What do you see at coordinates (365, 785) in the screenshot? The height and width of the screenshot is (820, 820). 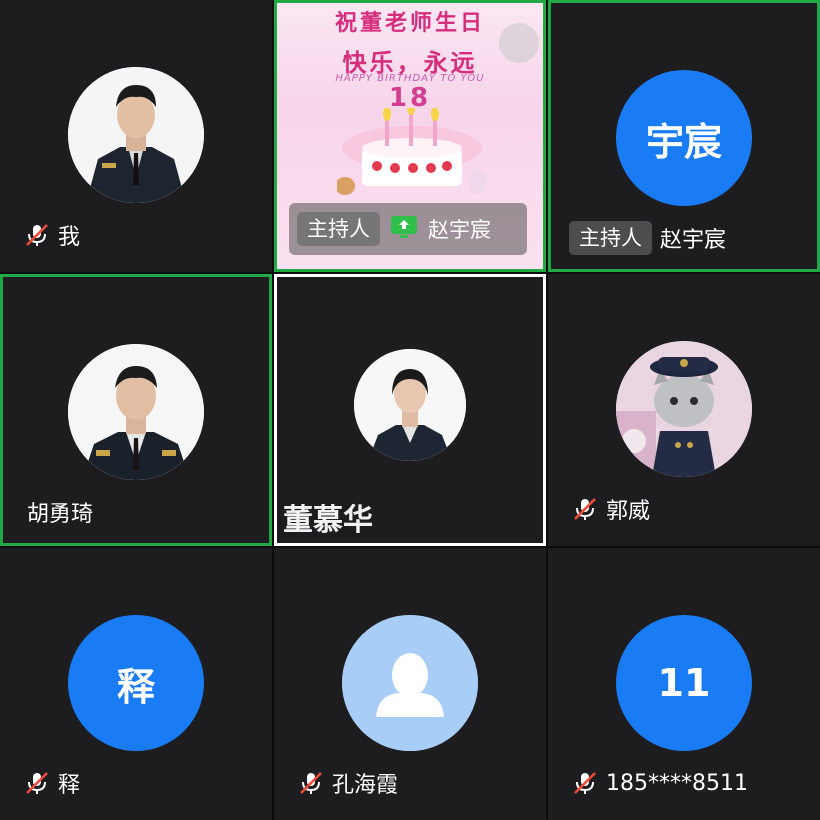 I see `participant-name: 孔海霞` at bounding box center [365, 785].